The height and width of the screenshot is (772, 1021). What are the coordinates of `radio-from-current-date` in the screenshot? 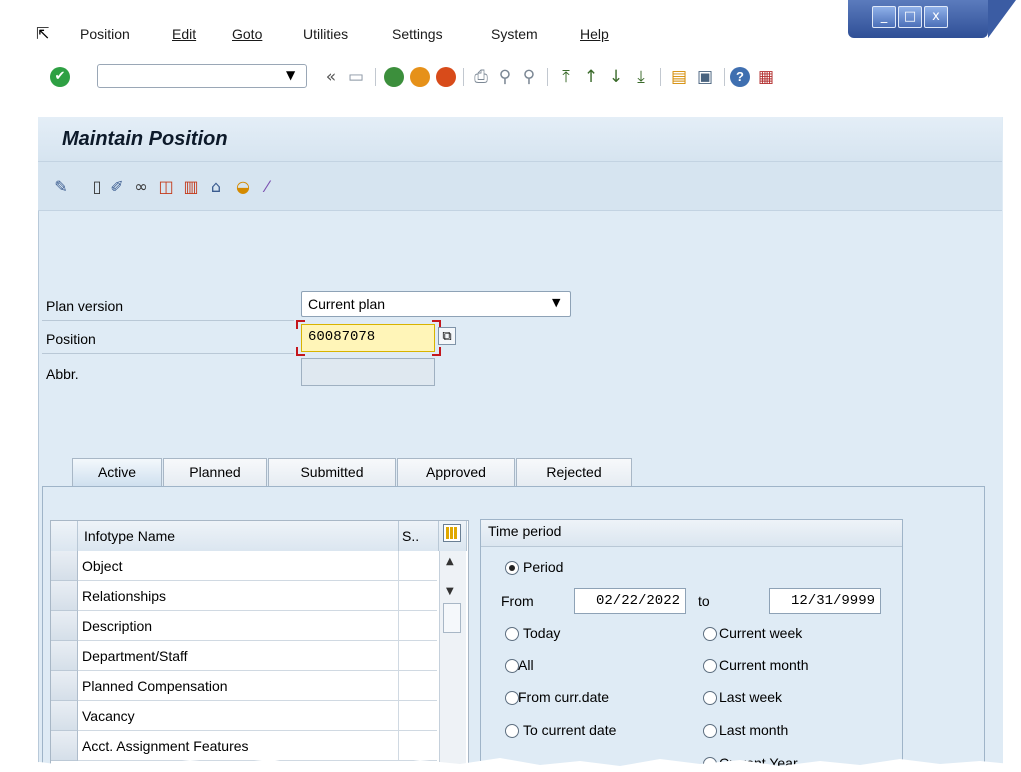 It's located at (512, 698).